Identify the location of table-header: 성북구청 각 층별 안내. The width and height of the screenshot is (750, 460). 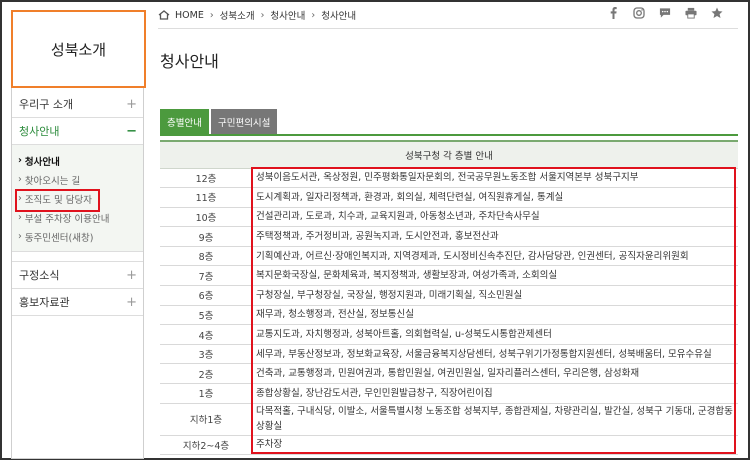
(449, 154).